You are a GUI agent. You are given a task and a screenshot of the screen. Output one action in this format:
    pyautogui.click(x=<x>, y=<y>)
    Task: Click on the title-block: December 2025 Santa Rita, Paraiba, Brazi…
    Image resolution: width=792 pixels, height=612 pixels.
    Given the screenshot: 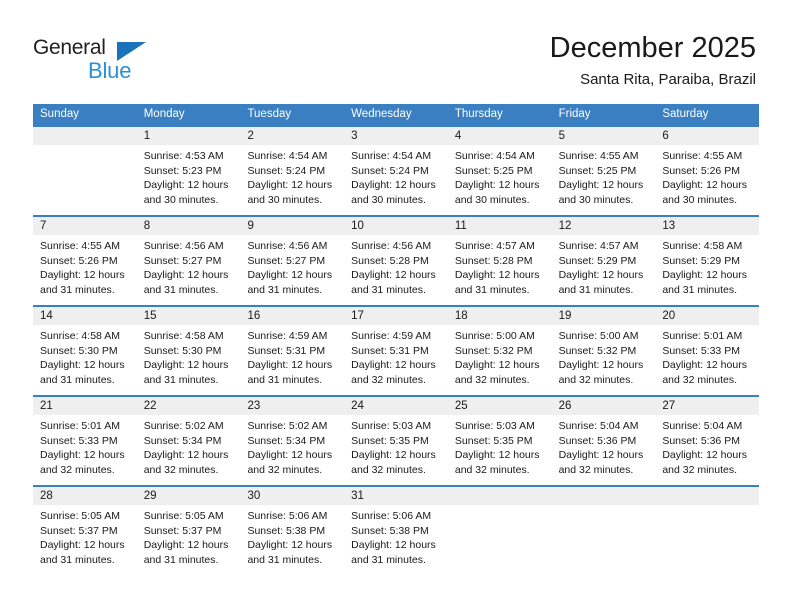 What is the action you would take?
    pyautogui.click(x=653, y=60)
    